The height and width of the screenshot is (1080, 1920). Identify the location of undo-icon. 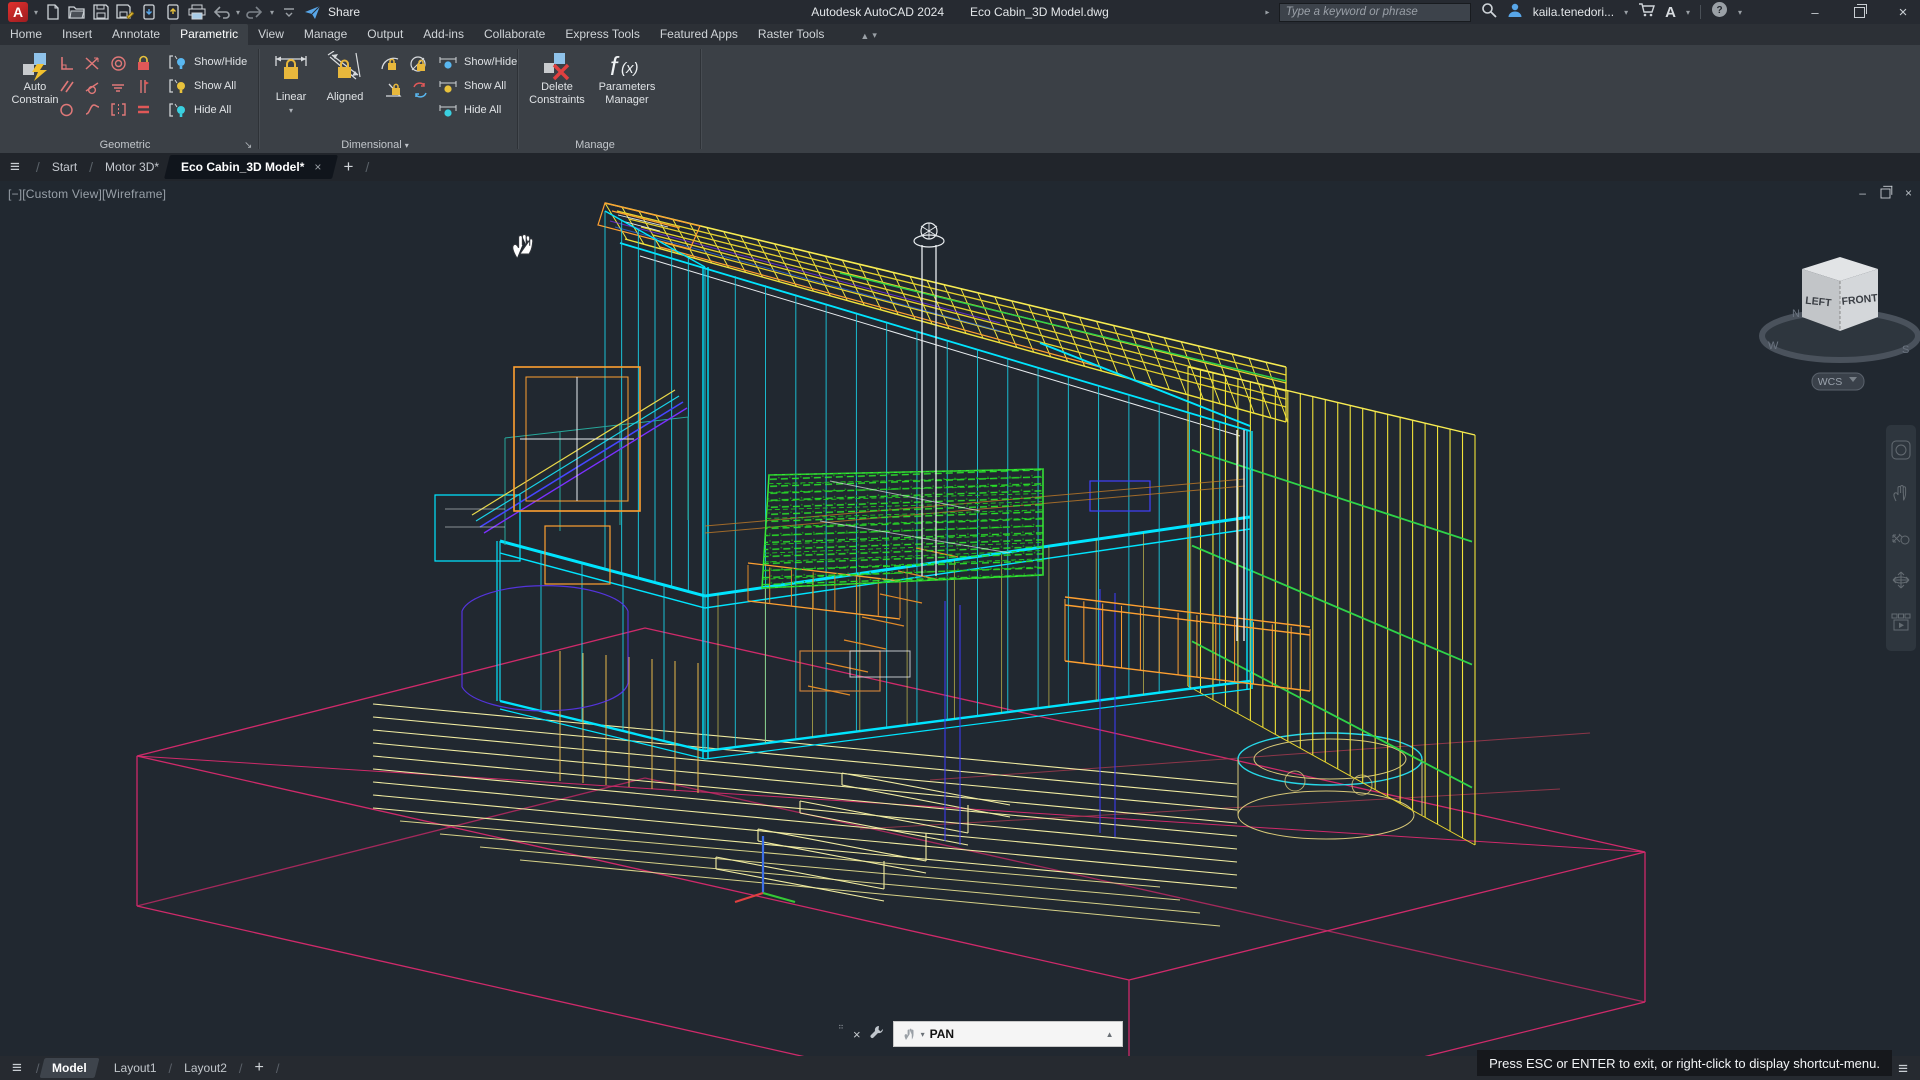
(221, 12).